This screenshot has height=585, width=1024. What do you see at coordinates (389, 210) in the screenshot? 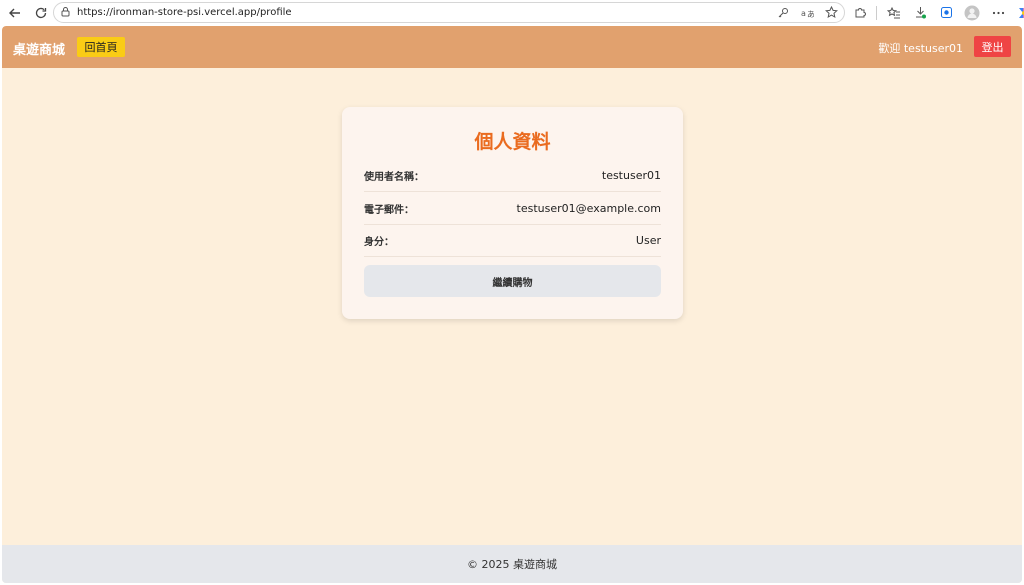
I see `field-label: 電子郵件：` at bounding box center [389, 210].